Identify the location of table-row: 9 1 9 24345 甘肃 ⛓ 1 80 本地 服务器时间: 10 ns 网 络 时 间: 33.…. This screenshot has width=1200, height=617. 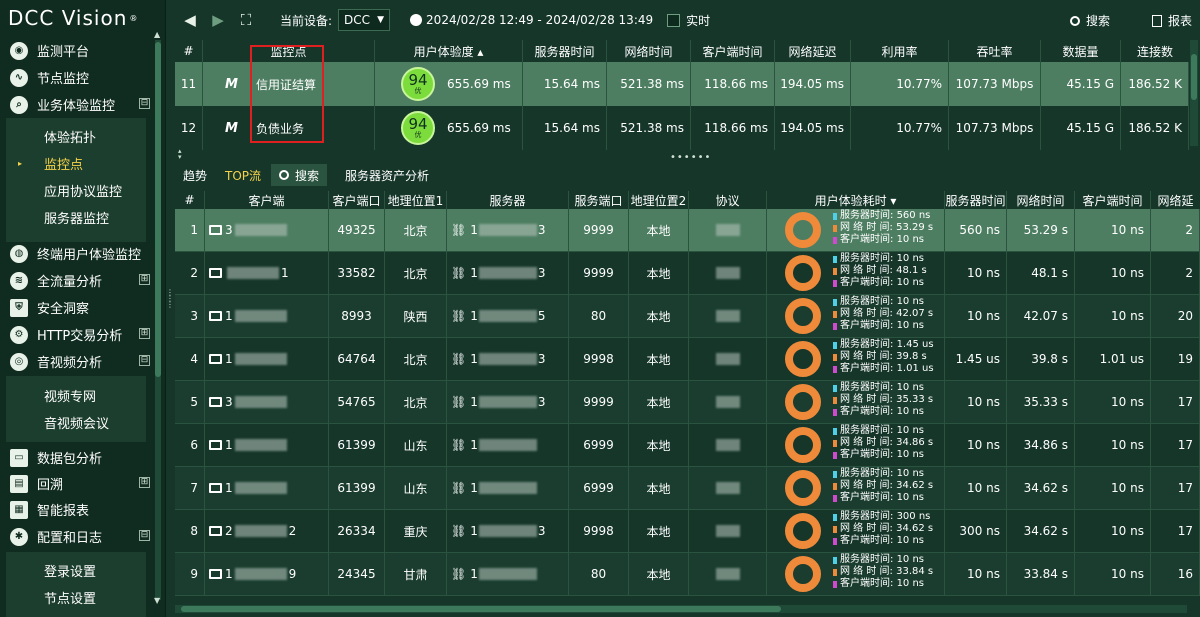
(687, 574).